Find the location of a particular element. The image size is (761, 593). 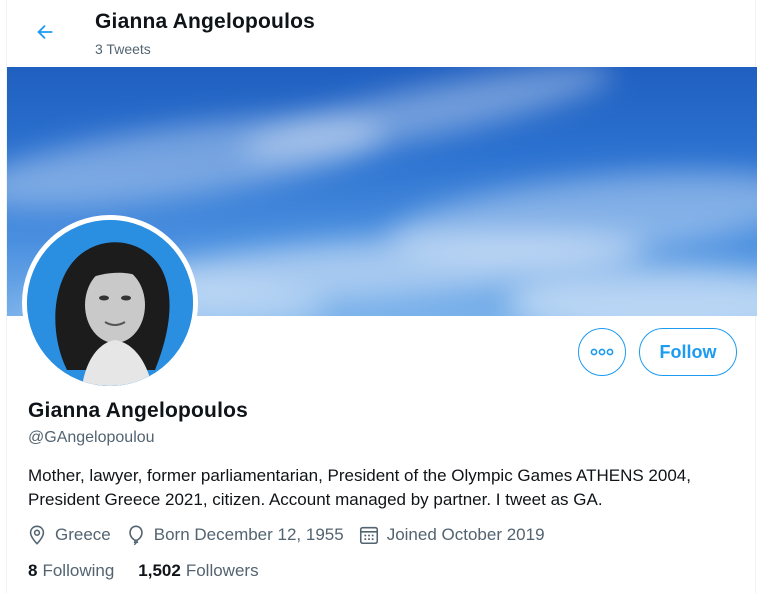

more-options-button is located at coordinates (602, 352).